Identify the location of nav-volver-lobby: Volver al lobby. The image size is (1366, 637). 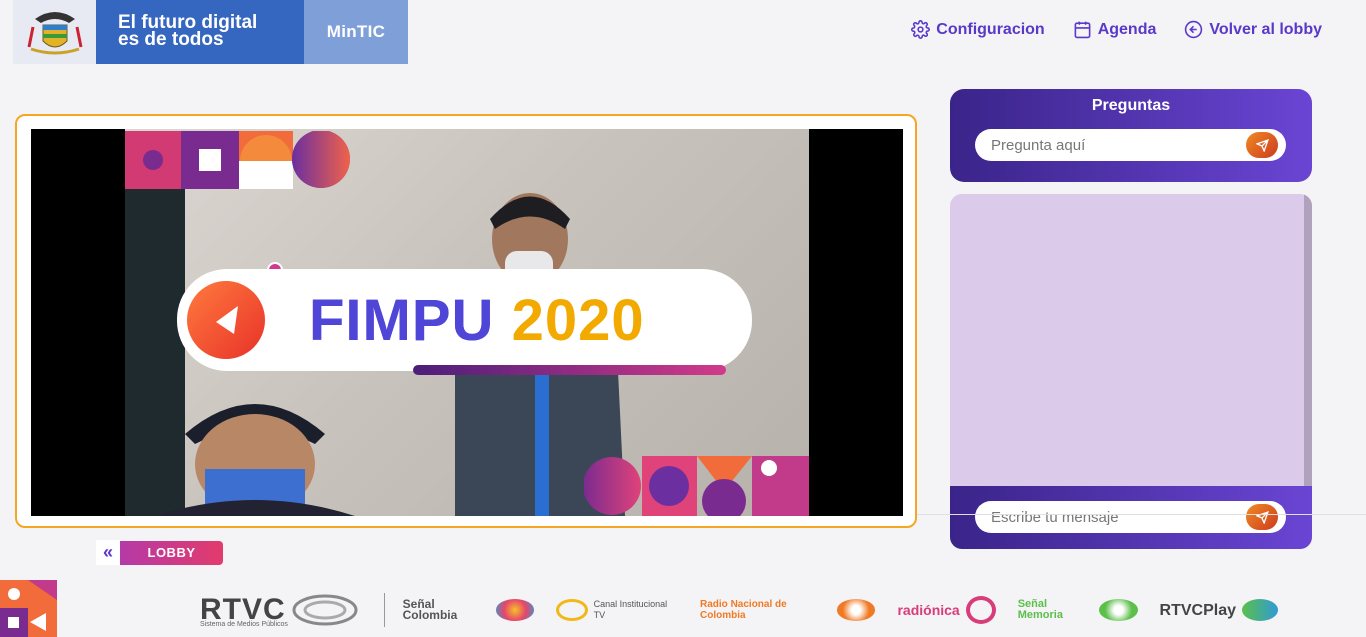
(1253, 29).